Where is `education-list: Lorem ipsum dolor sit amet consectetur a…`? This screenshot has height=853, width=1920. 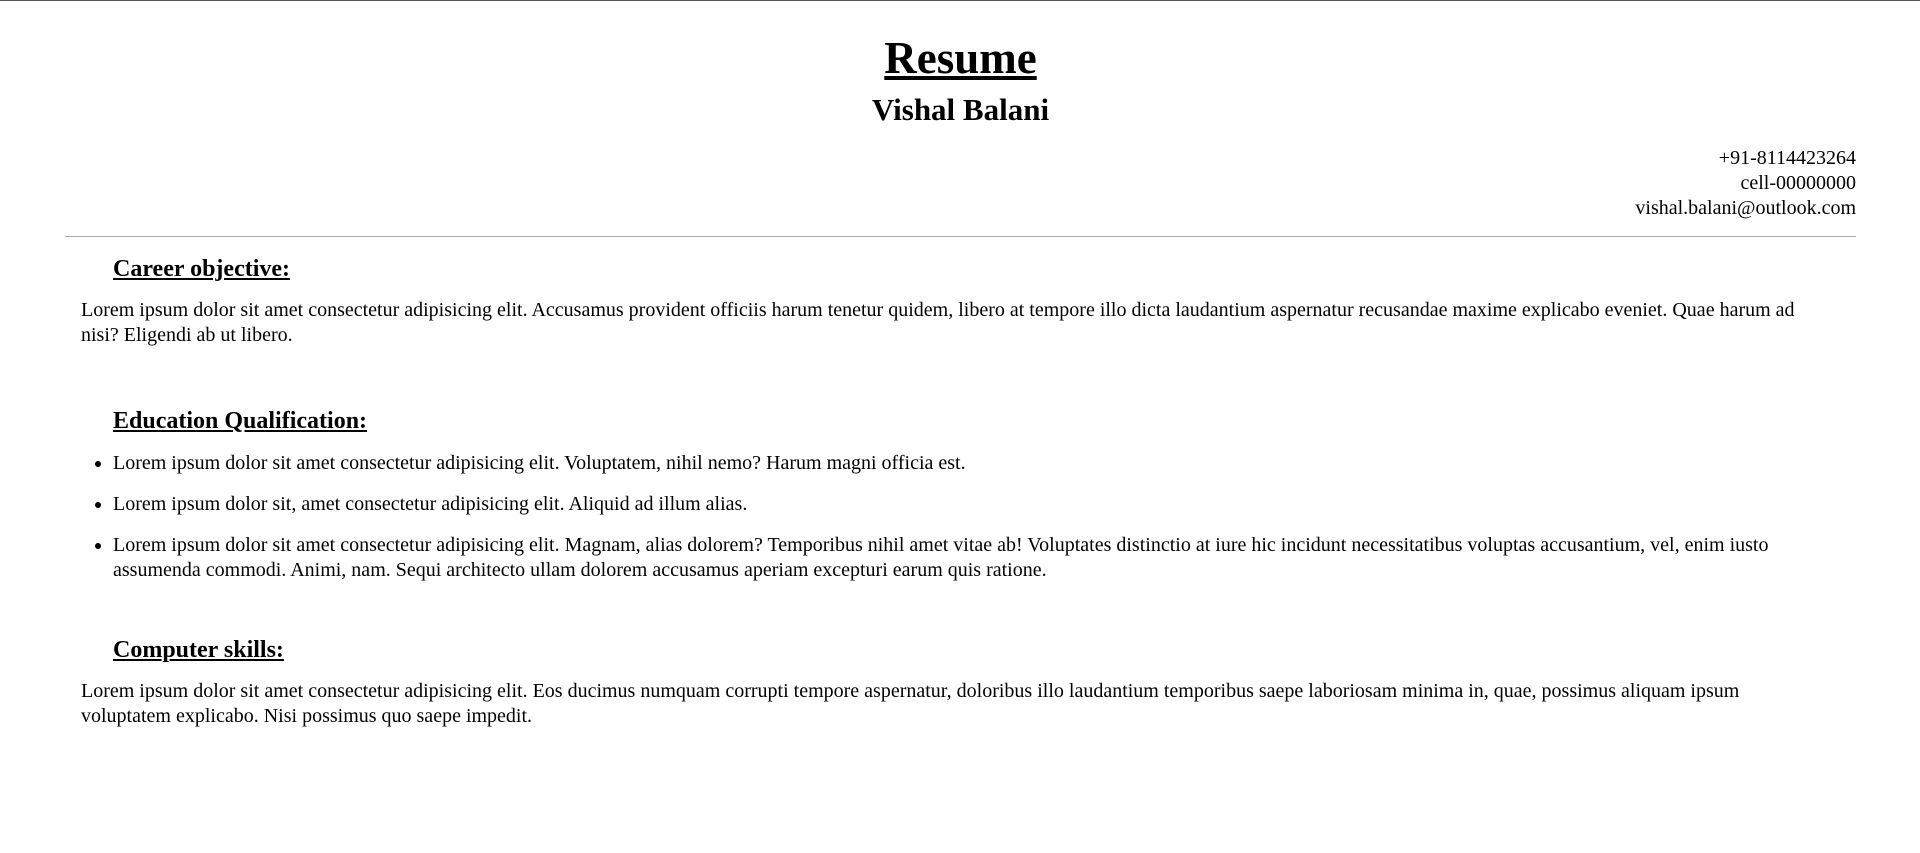 education-list: Lorem ipsum dolor sit amet consectetur a… is located at coordinates (960, 517).